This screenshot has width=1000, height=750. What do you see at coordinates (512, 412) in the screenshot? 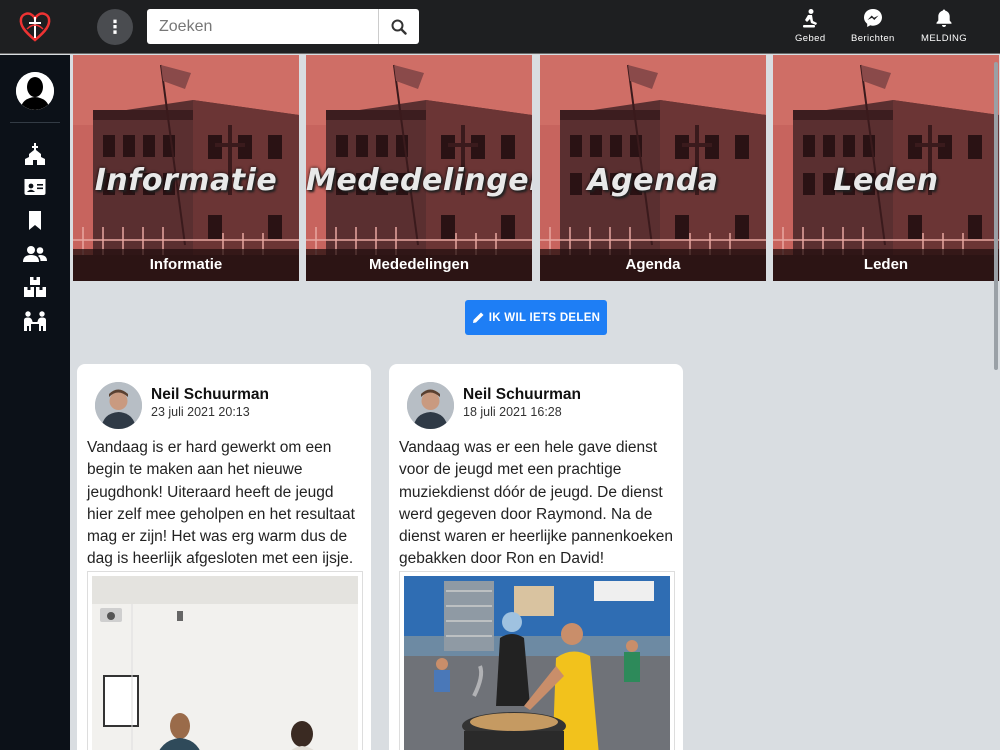
I see `post-date: 18 juli 2021 16:28` at bounding box center [512, 412].